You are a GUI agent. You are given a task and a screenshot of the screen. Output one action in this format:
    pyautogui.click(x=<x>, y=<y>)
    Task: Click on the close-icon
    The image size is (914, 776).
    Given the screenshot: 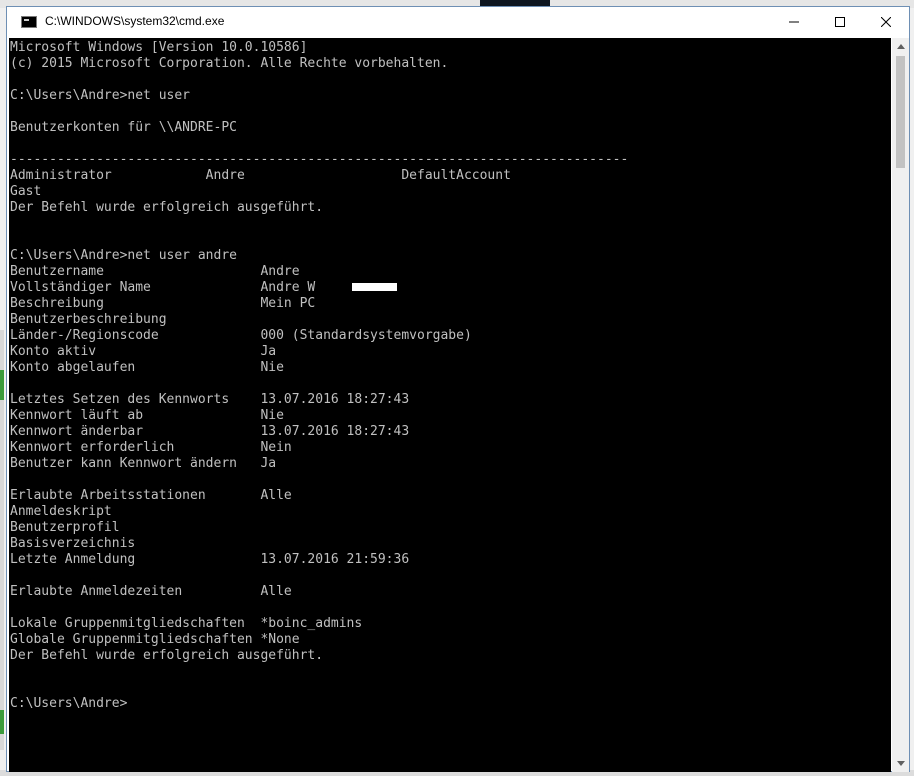 What is the action you would take?
    pyautogui.click(x=886, y=22)
    